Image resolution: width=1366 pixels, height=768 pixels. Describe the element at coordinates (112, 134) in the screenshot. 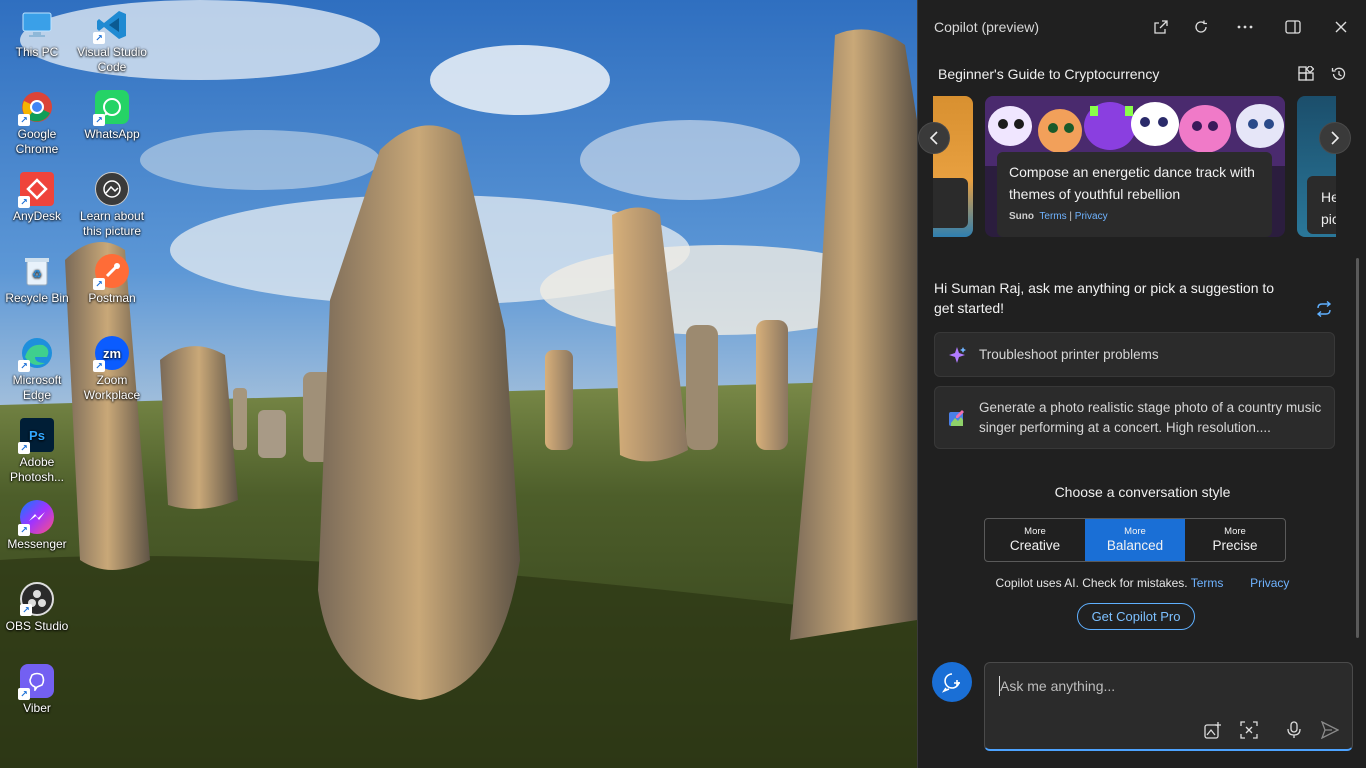

I see `desktop-icon-label: WhatsApp` at that location.